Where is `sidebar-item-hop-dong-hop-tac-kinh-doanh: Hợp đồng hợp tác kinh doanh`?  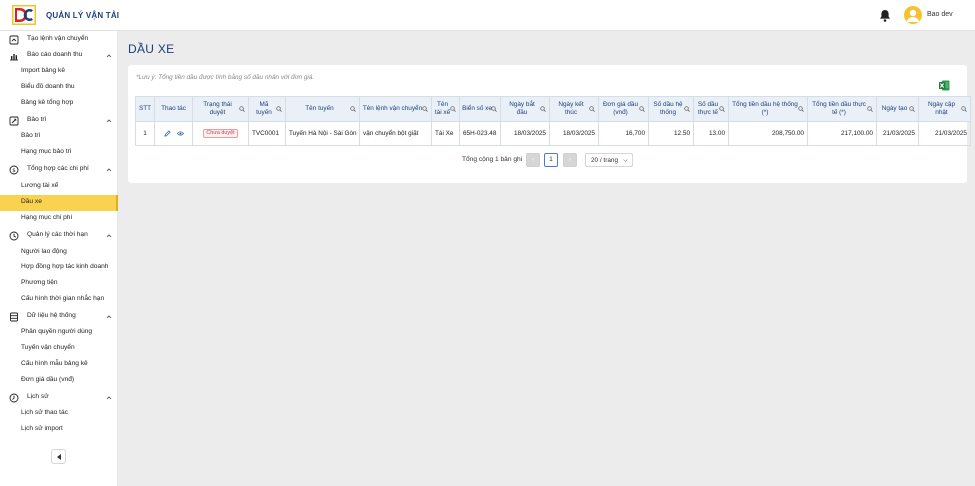 sidebar-item-hop-dong-hop-tac-kinh-doanh: Hợp đồng hợp tác kinh doanh is located at coordinates (59, 268).